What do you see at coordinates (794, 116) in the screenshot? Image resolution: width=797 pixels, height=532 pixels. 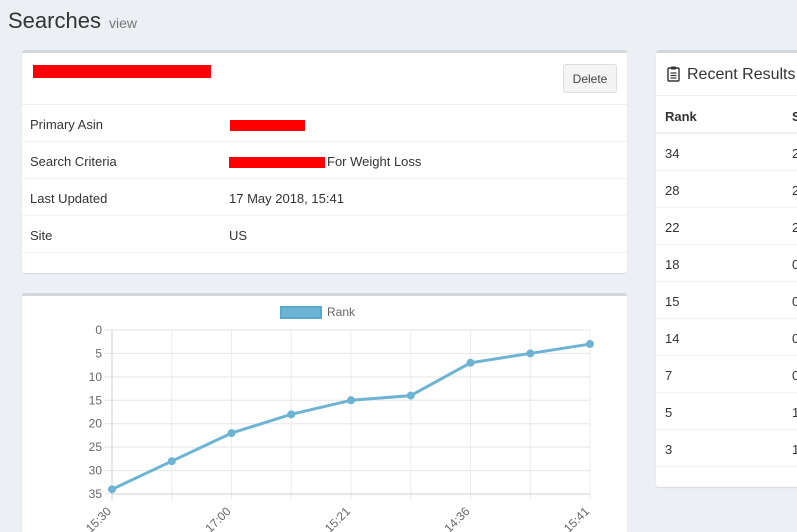 I see `column-header-second: S` at bounding box center [794, 116].